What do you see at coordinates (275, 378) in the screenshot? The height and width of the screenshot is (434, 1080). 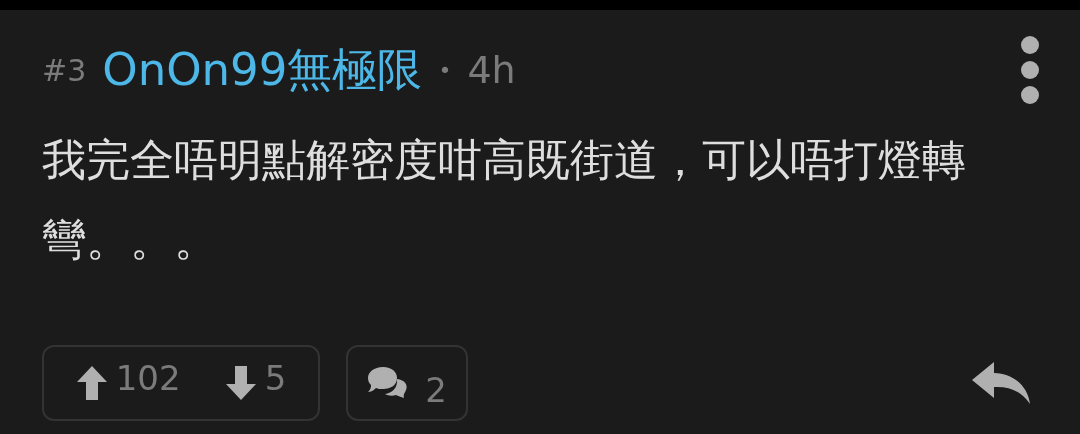 I see `downvote-count: 5` at bounding box center [275, 378].